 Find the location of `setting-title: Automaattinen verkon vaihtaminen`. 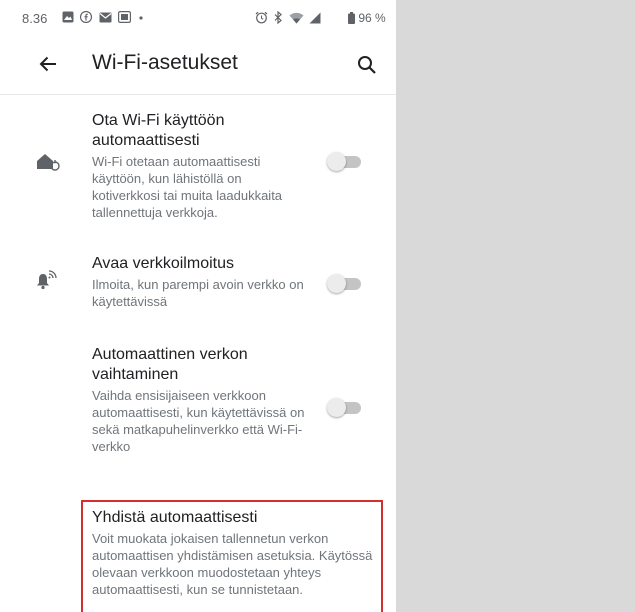

setting-title: Automaattinen verkon vaihtaminen is located at coordinates (170, 364).